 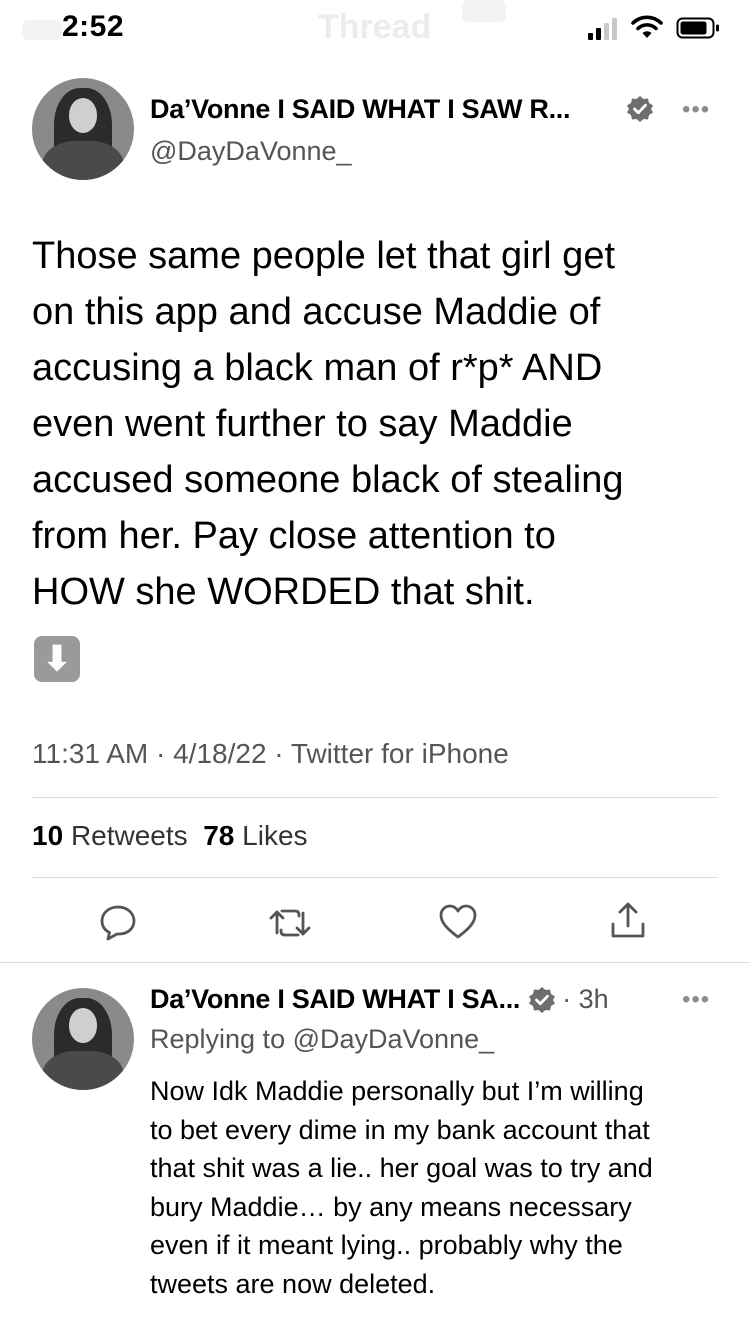 I want to click on back-button, so click(x=42, y=30).